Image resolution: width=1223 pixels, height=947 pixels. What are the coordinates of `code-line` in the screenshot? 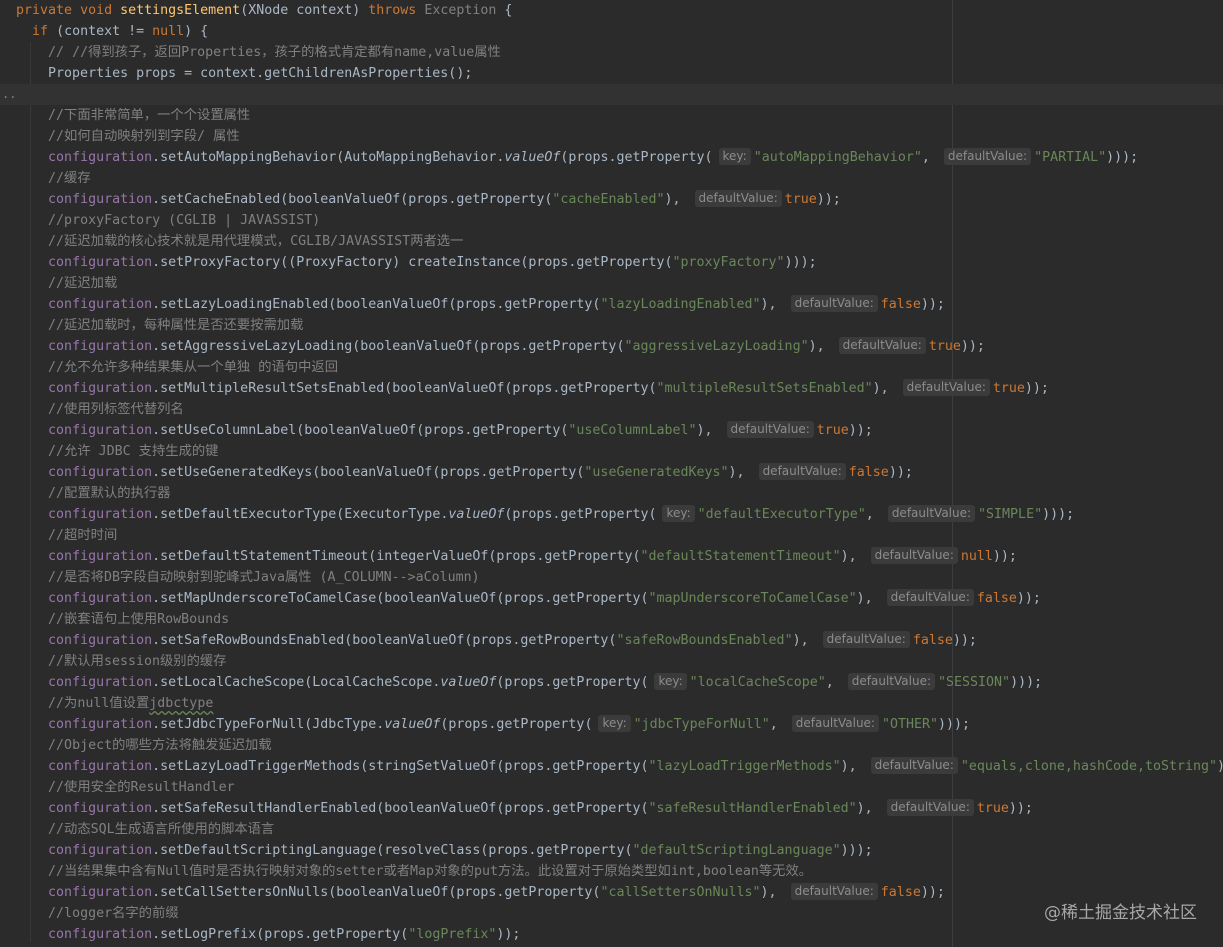 It's located at (611, 94).